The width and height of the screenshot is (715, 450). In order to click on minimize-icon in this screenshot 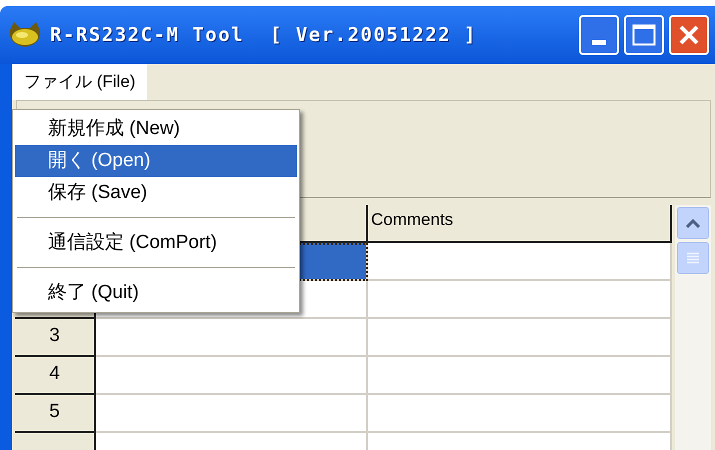, I will do `click(599, 42)`.